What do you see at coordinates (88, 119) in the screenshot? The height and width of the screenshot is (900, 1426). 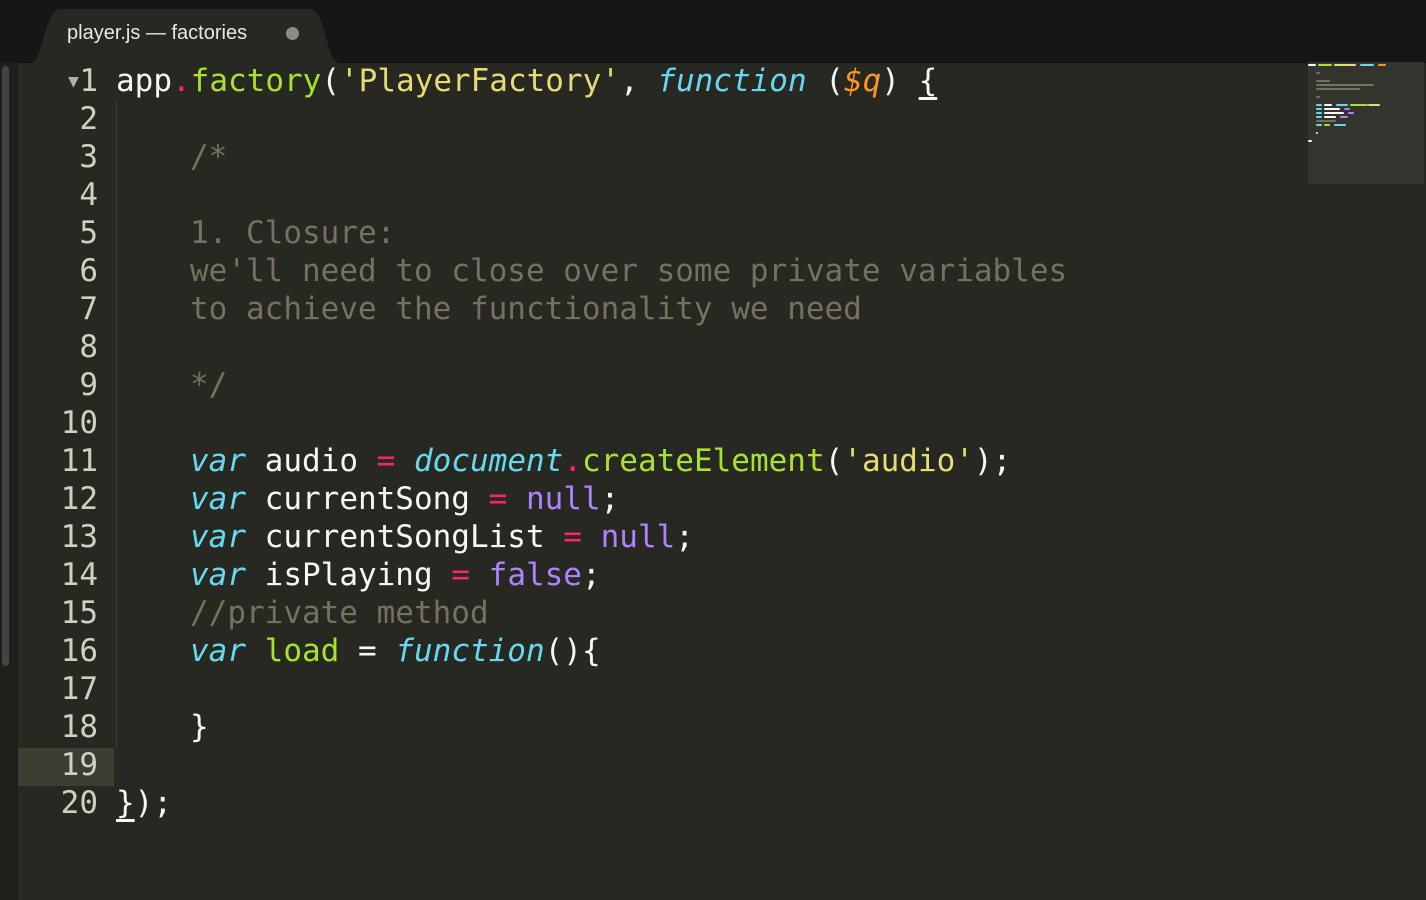 I see `line-number: 2` at bounding box center [88, 119].